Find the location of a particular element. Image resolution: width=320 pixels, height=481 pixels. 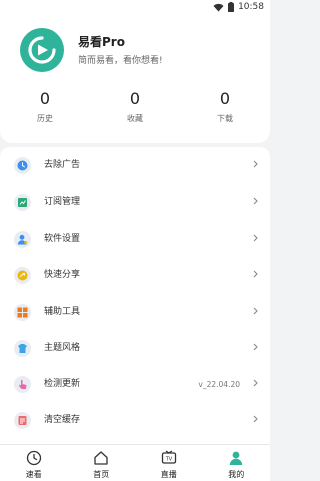

tab-label: 速看 is located at coordinates (33, 474).